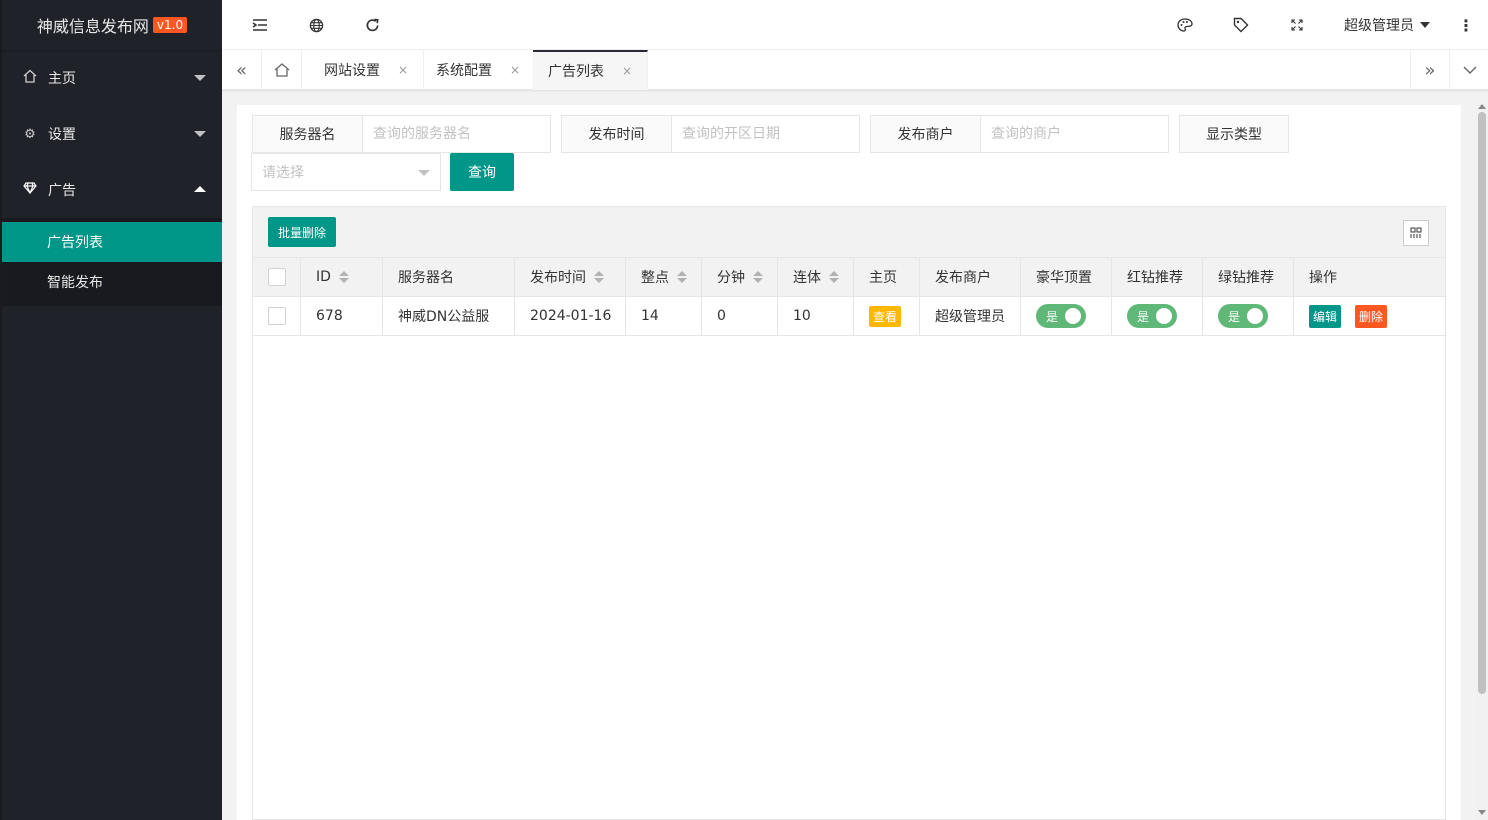 This screenshot has width=1488, height=820. What do you see at coordinates (112, 190) in the screenshot?
I see `sidebar-item-ads: 广告` at bounding box center [112, 190].